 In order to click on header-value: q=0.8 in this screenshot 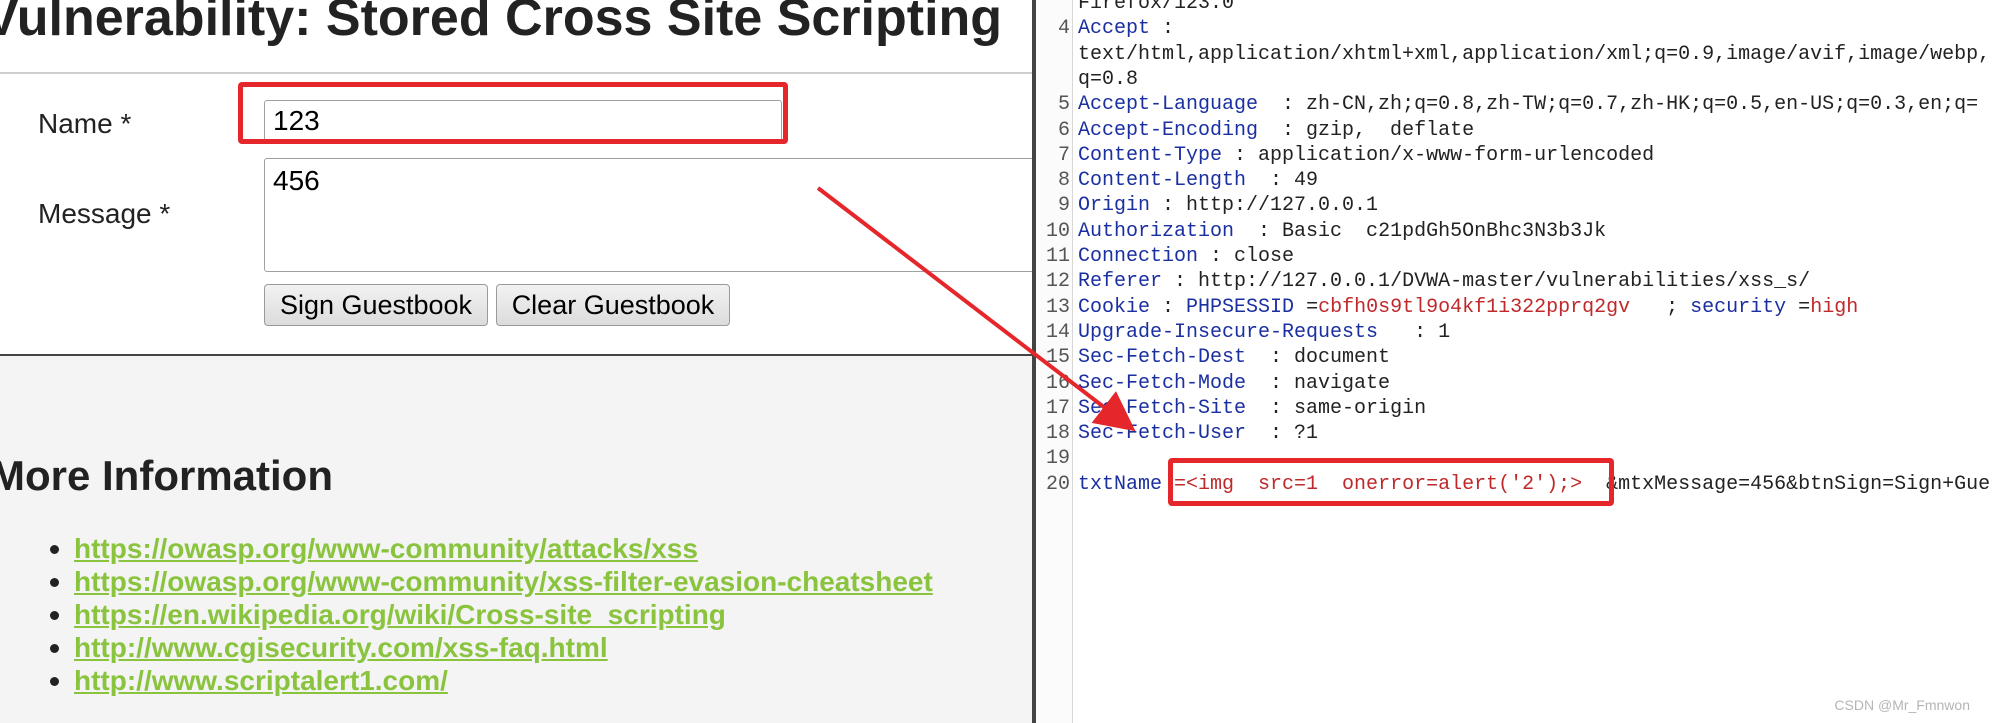, I will do `click(1108, 79)`.